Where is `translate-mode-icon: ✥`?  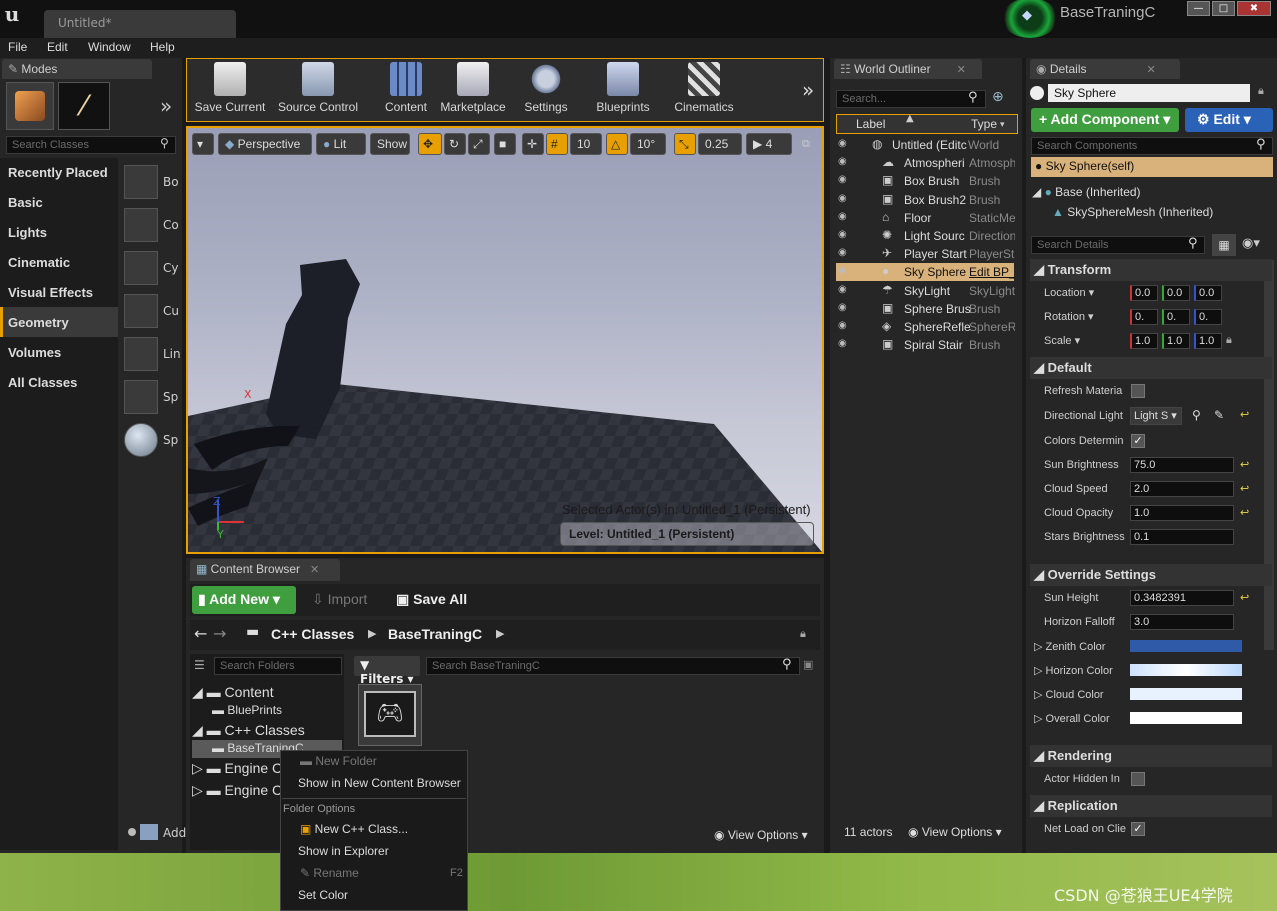
translate-mode-icon: ✥ is located at coordinates (430, 144).